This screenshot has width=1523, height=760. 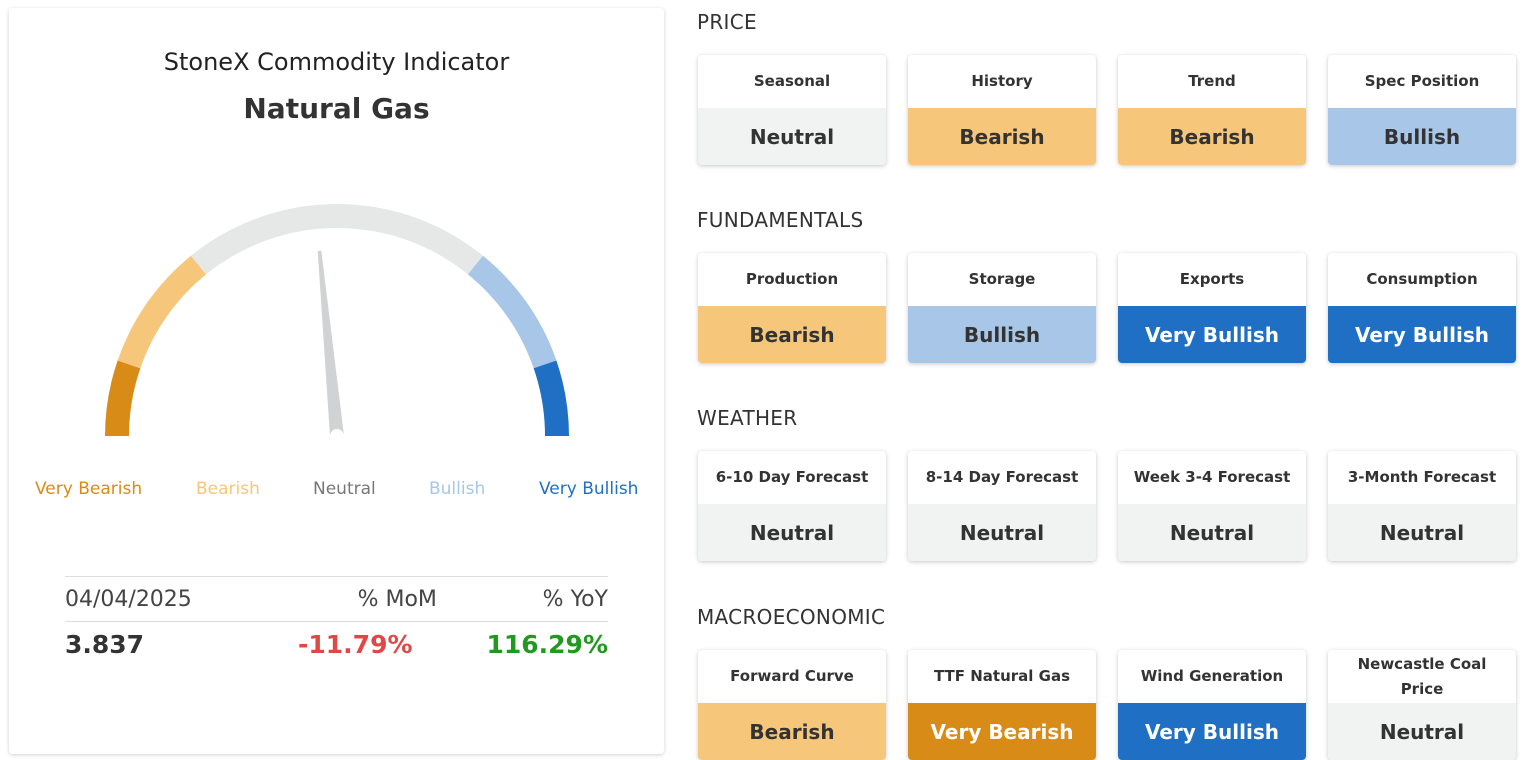 What do you see at coordinates (792, 477) in the screenshot?
I see `tile-label: 6-10 Day Forecast` at bounding box center [792, 477].